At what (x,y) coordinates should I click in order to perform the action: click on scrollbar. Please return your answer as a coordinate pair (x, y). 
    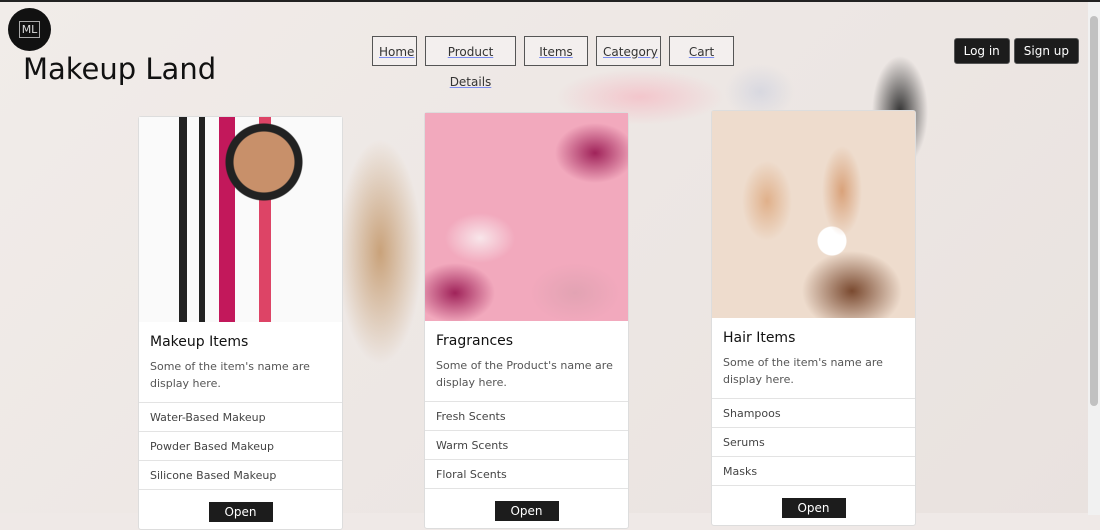
    Looking at the image, I should click on (1094, 258).